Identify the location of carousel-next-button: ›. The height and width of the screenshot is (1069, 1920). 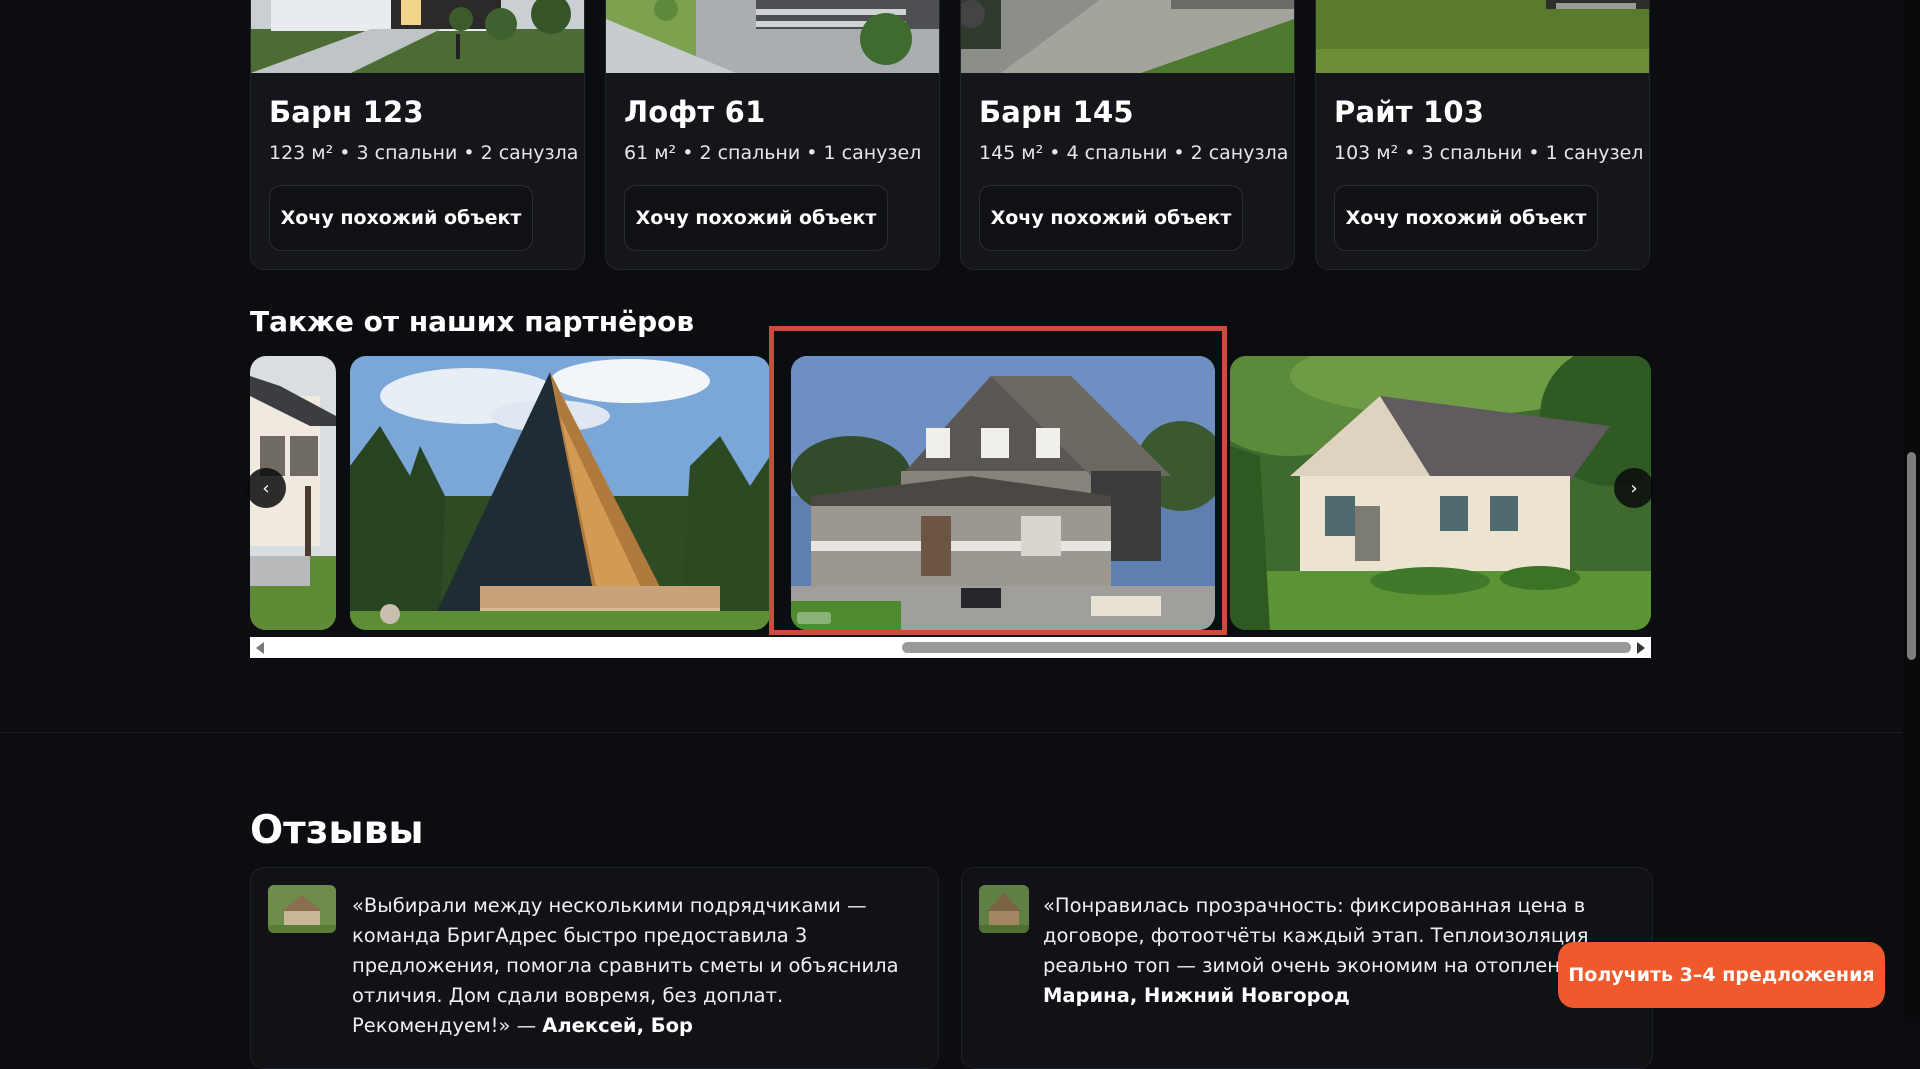
(1634, 488).